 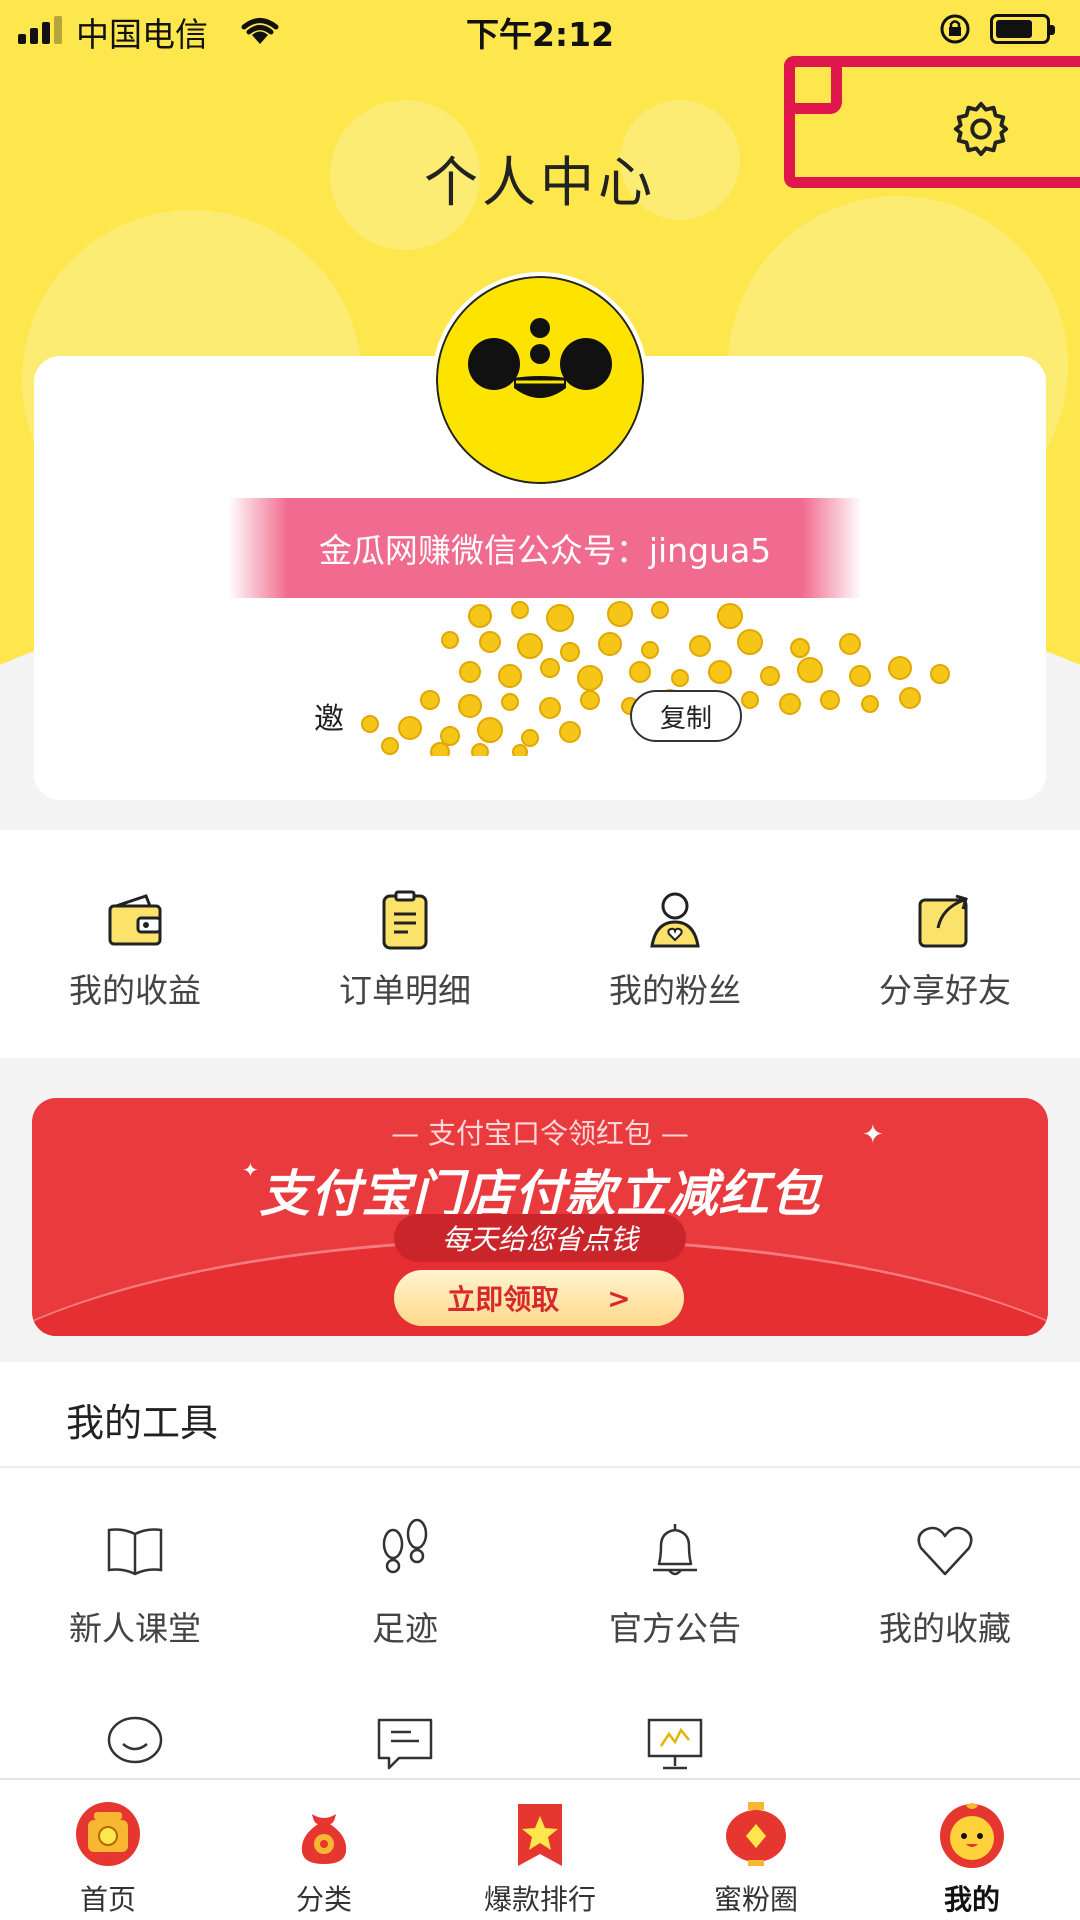 I want to click on quick-item-earnings: 我的收益, so click(x=135, y=944).